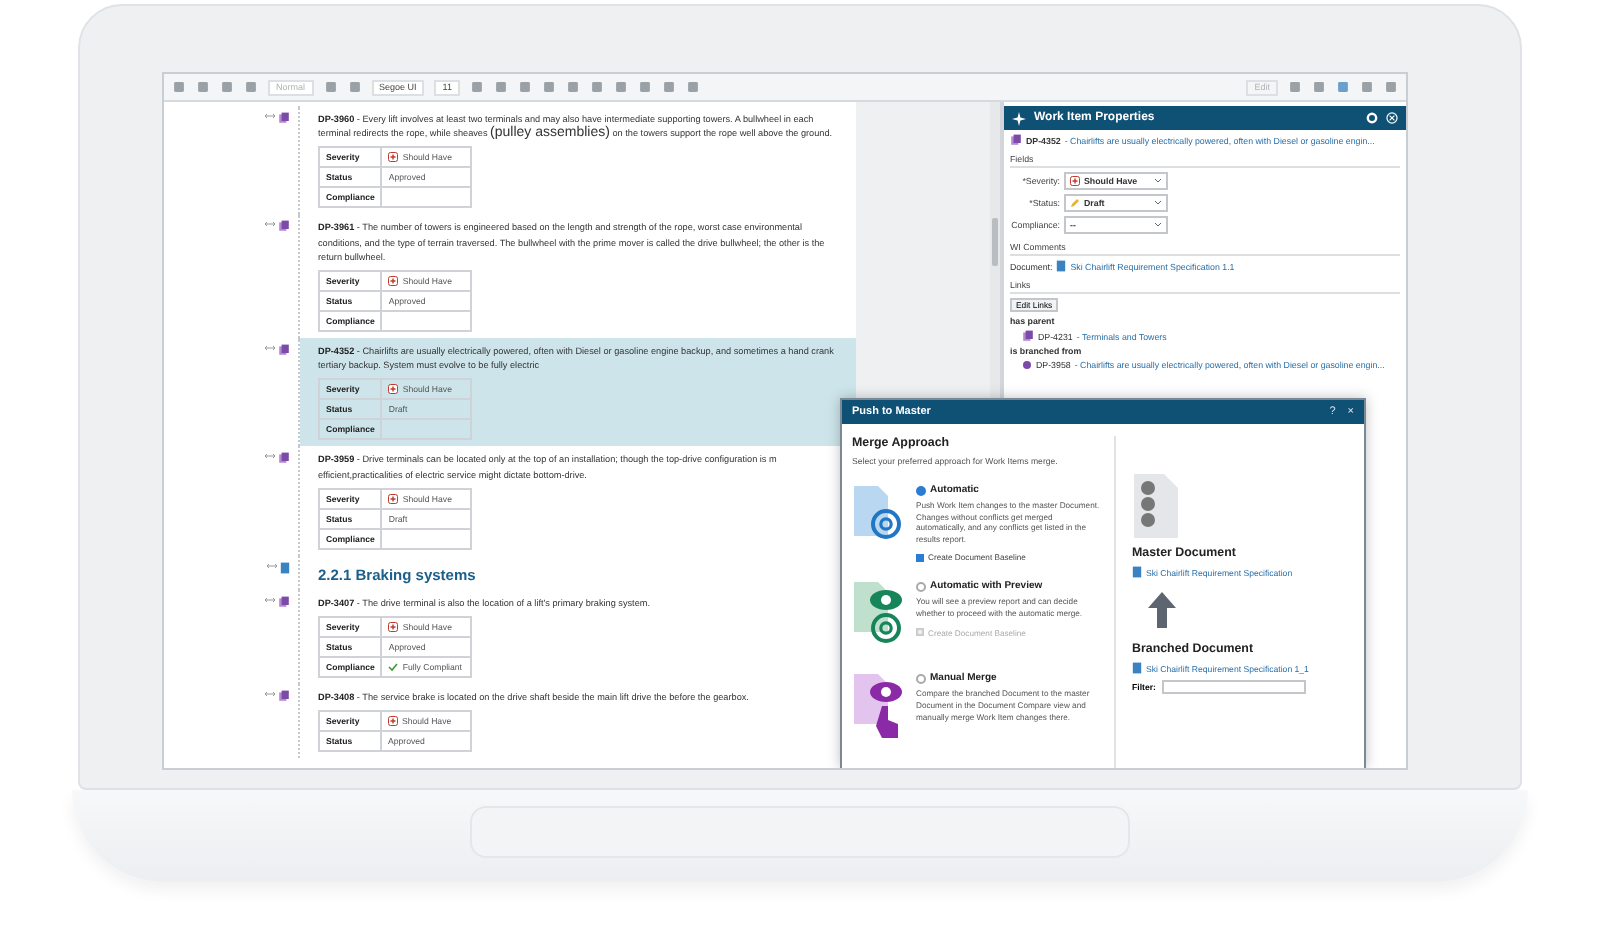  Describe the element at coordinates (1028, 336) in the screenshot. I see `parent-item-icon` at that location.